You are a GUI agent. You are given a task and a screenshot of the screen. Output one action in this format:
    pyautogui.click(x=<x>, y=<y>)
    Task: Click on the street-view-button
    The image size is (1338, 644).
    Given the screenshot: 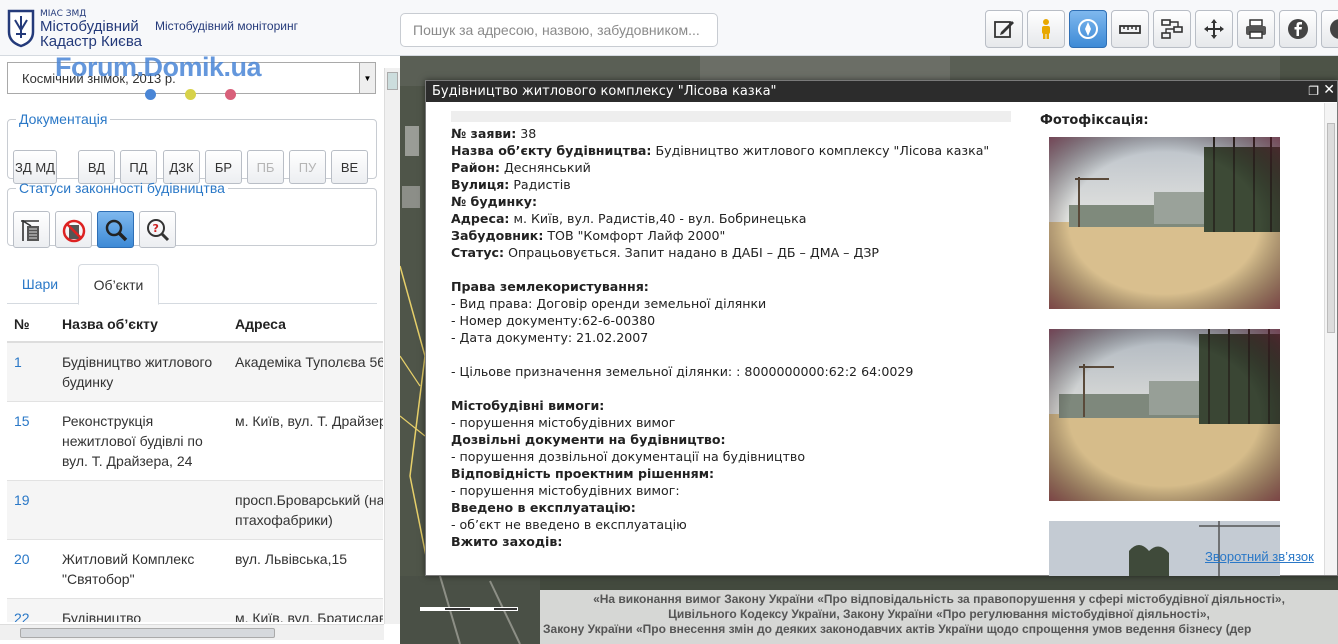 What is the action you would take?
    pyautogui.click(x=1046, y=29)
    